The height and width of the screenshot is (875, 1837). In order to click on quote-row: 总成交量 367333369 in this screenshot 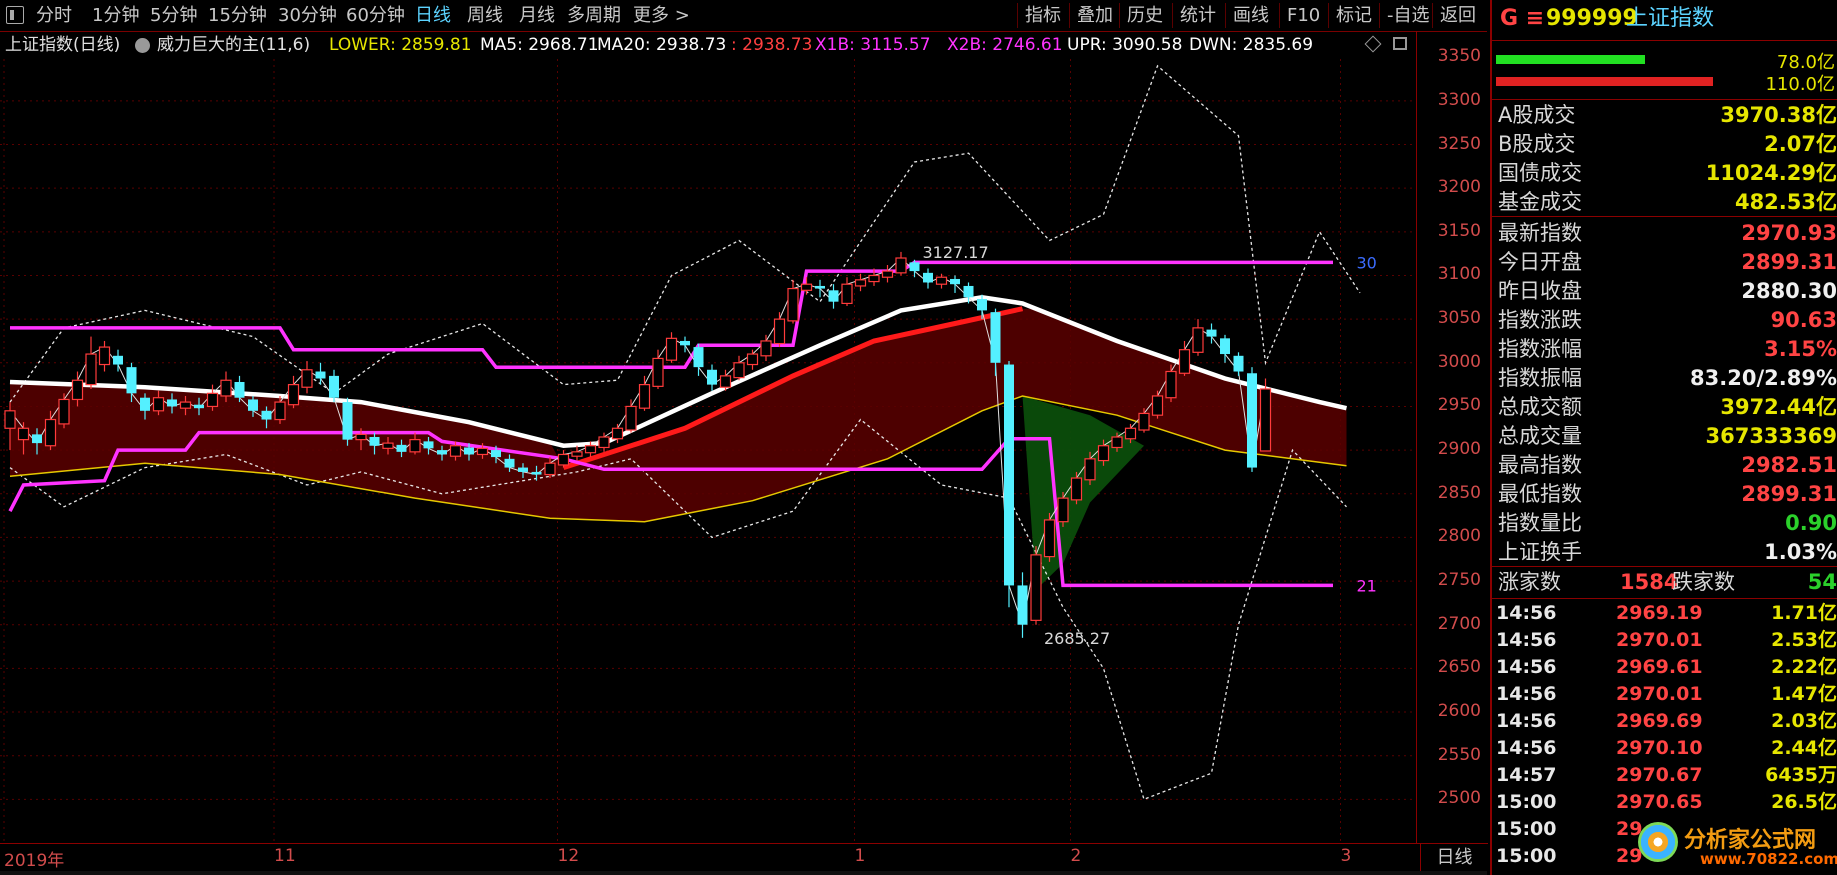, I will do `click(1664, 436)`.